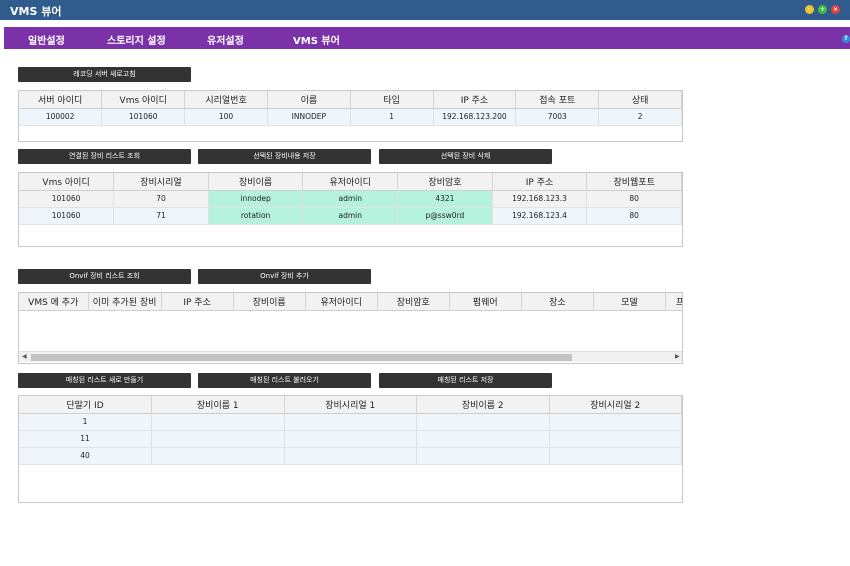  I want to click on table-cell: 40, so click(85, 456).